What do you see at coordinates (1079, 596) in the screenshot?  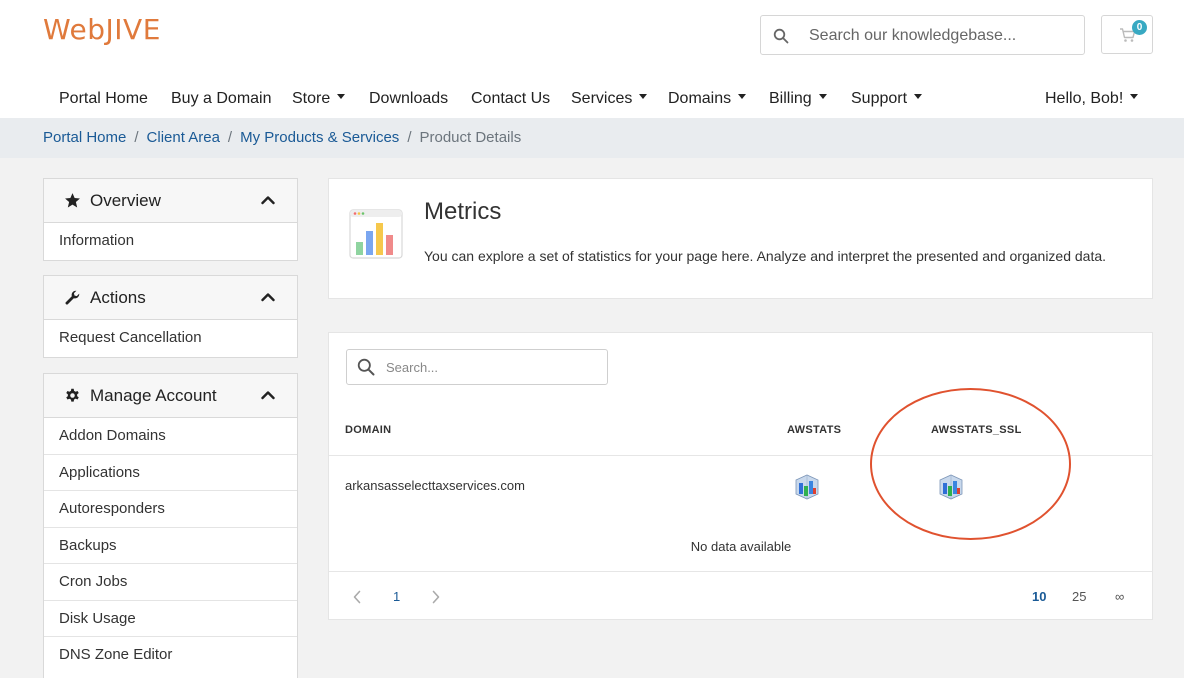 I see `page-size-25: 25` at bounding box center [1079, 596].